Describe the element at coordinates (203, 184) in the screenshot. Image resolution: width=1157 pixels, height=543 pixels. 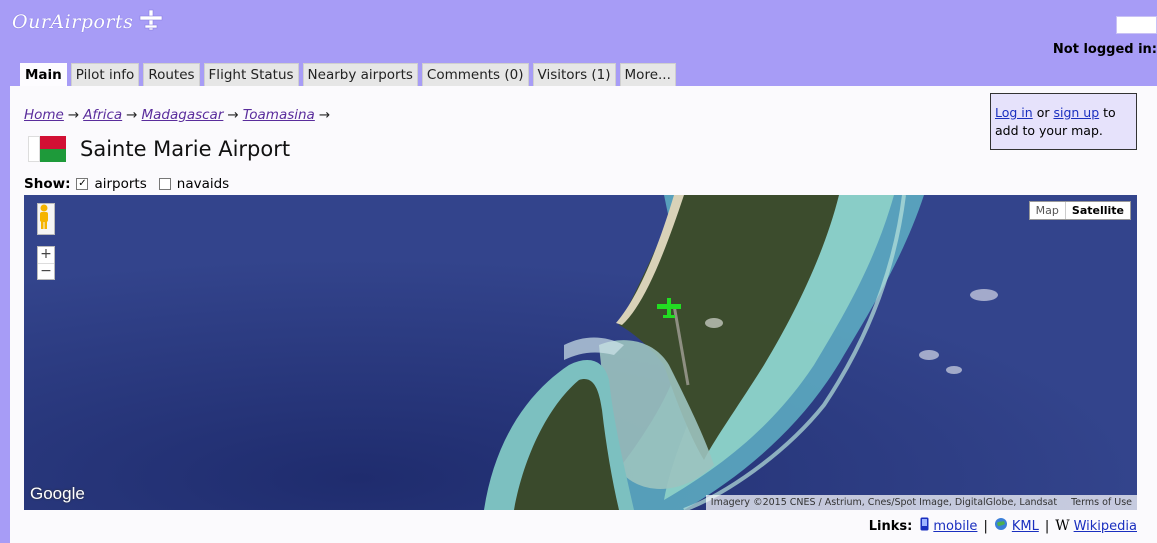
I see `navaids-label: navaids` at that location.